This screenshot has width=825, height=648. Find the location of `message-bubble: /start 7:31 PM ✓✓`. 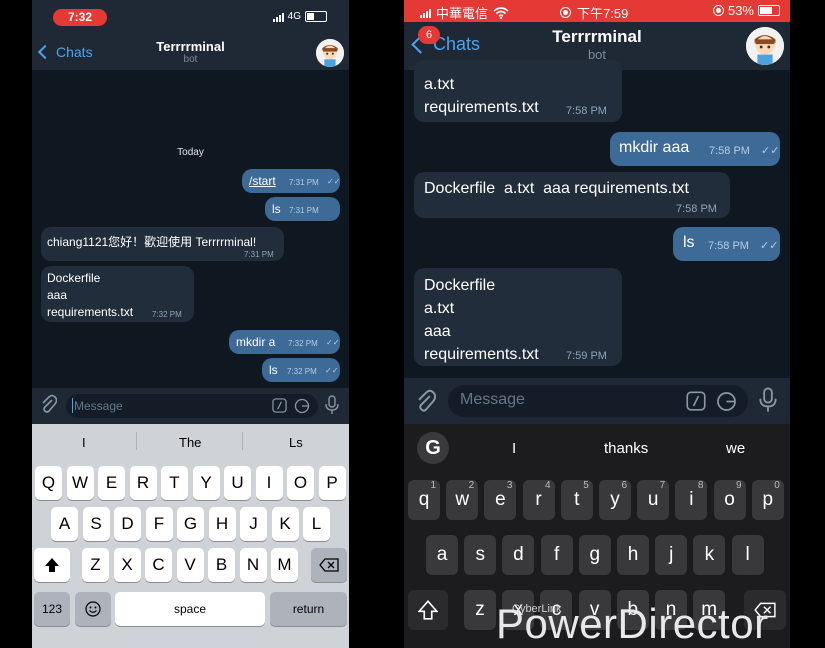

message-bubble: /start 7:31 PM ✓✓ is located at coordinates (291, 181).